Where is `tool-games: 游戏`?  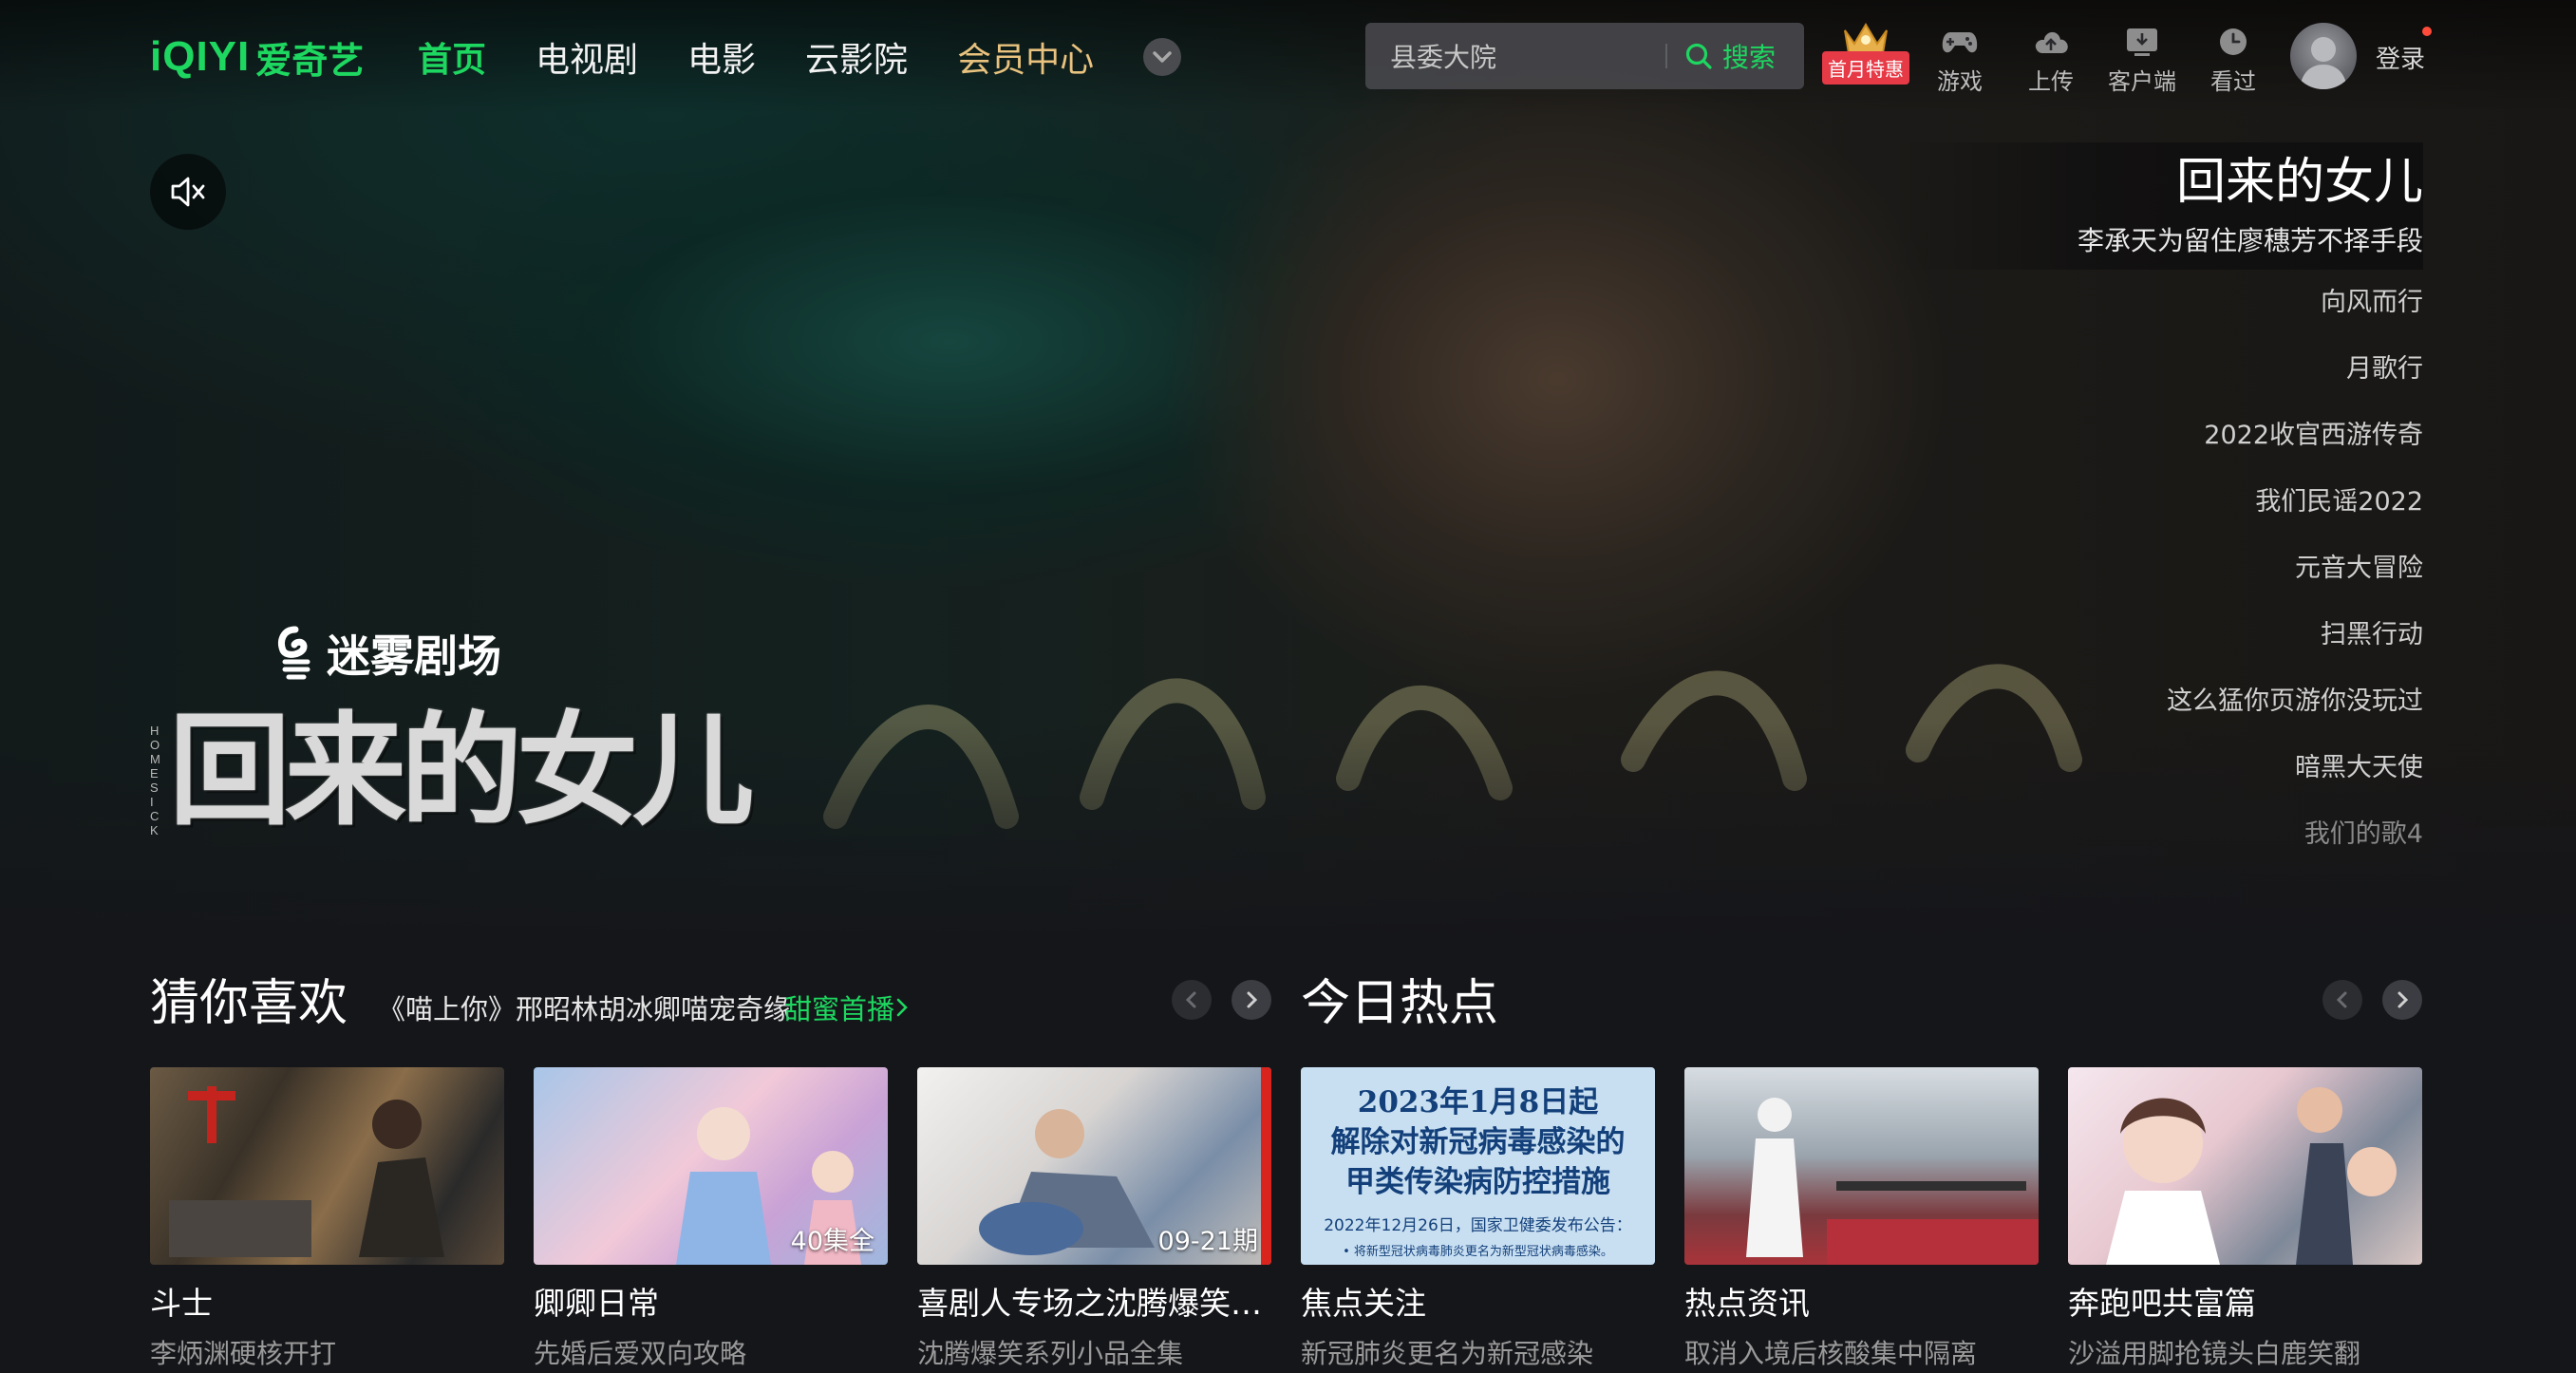
tool-games: 游戏 is located at coordinates (1959, 57).